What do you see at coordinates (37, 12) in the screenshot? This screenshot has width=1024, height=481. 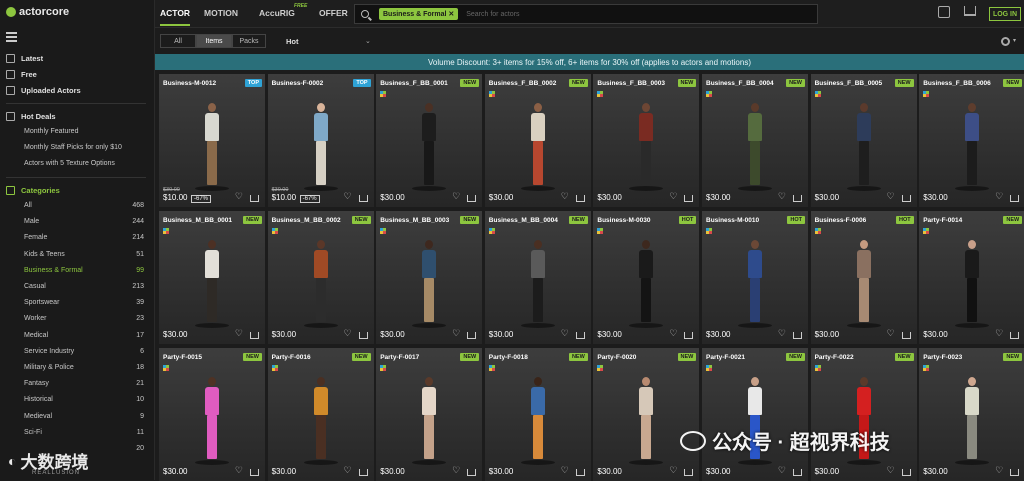 I see `logo: actorcore` at bounding box center [37, 12].